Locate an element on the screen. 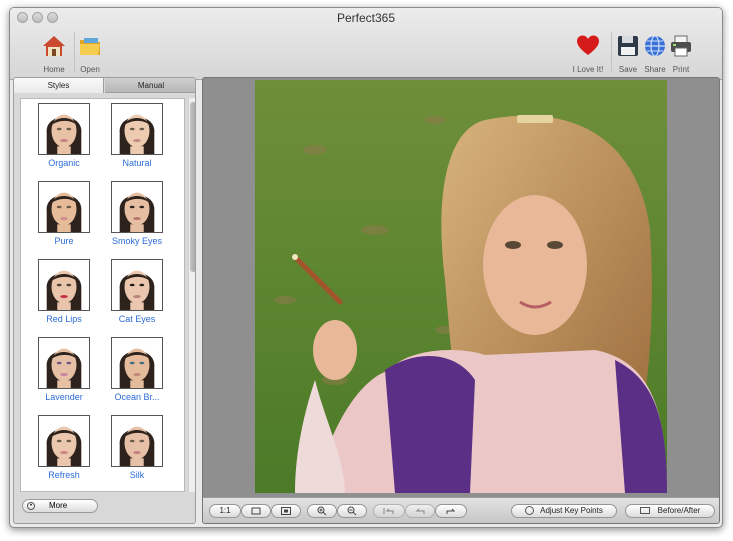 The width and height of the screenshot is (733, 541). tab-styles: Styles is located at coordinates (59, 85).